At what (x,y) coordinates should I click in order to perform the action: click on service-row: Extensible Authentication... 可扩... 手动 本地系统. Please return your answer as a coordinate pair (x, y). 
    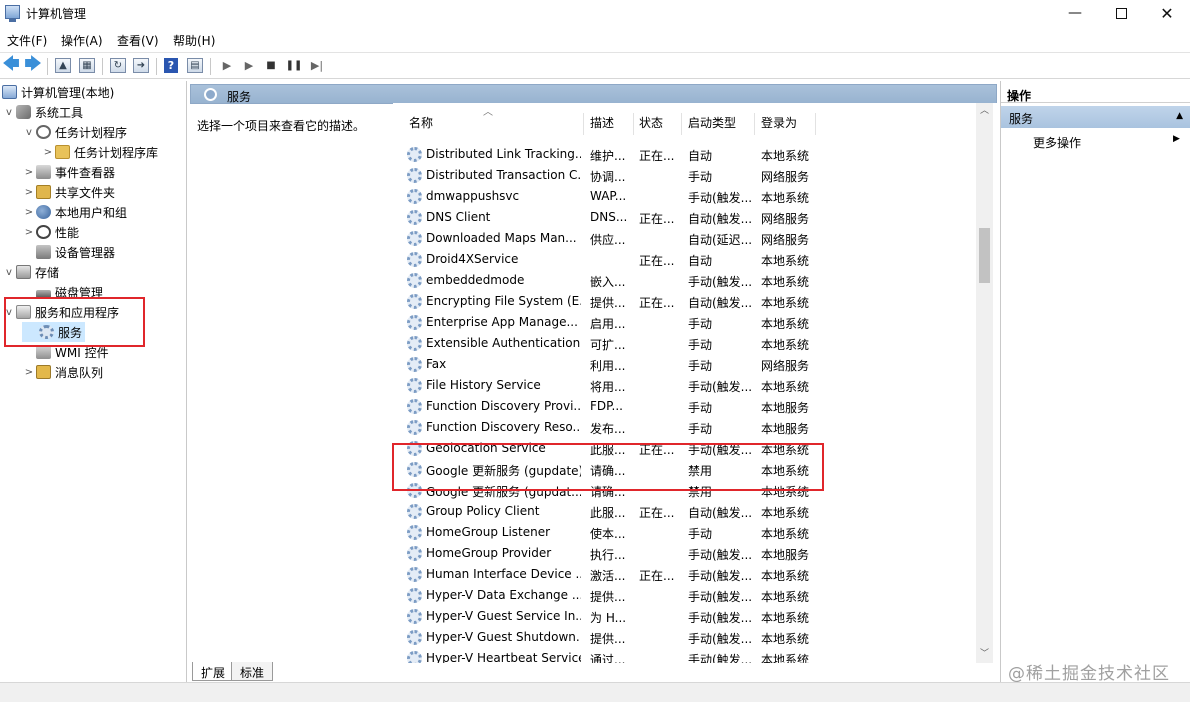
    Looking at the image, I should click on (683, 343).